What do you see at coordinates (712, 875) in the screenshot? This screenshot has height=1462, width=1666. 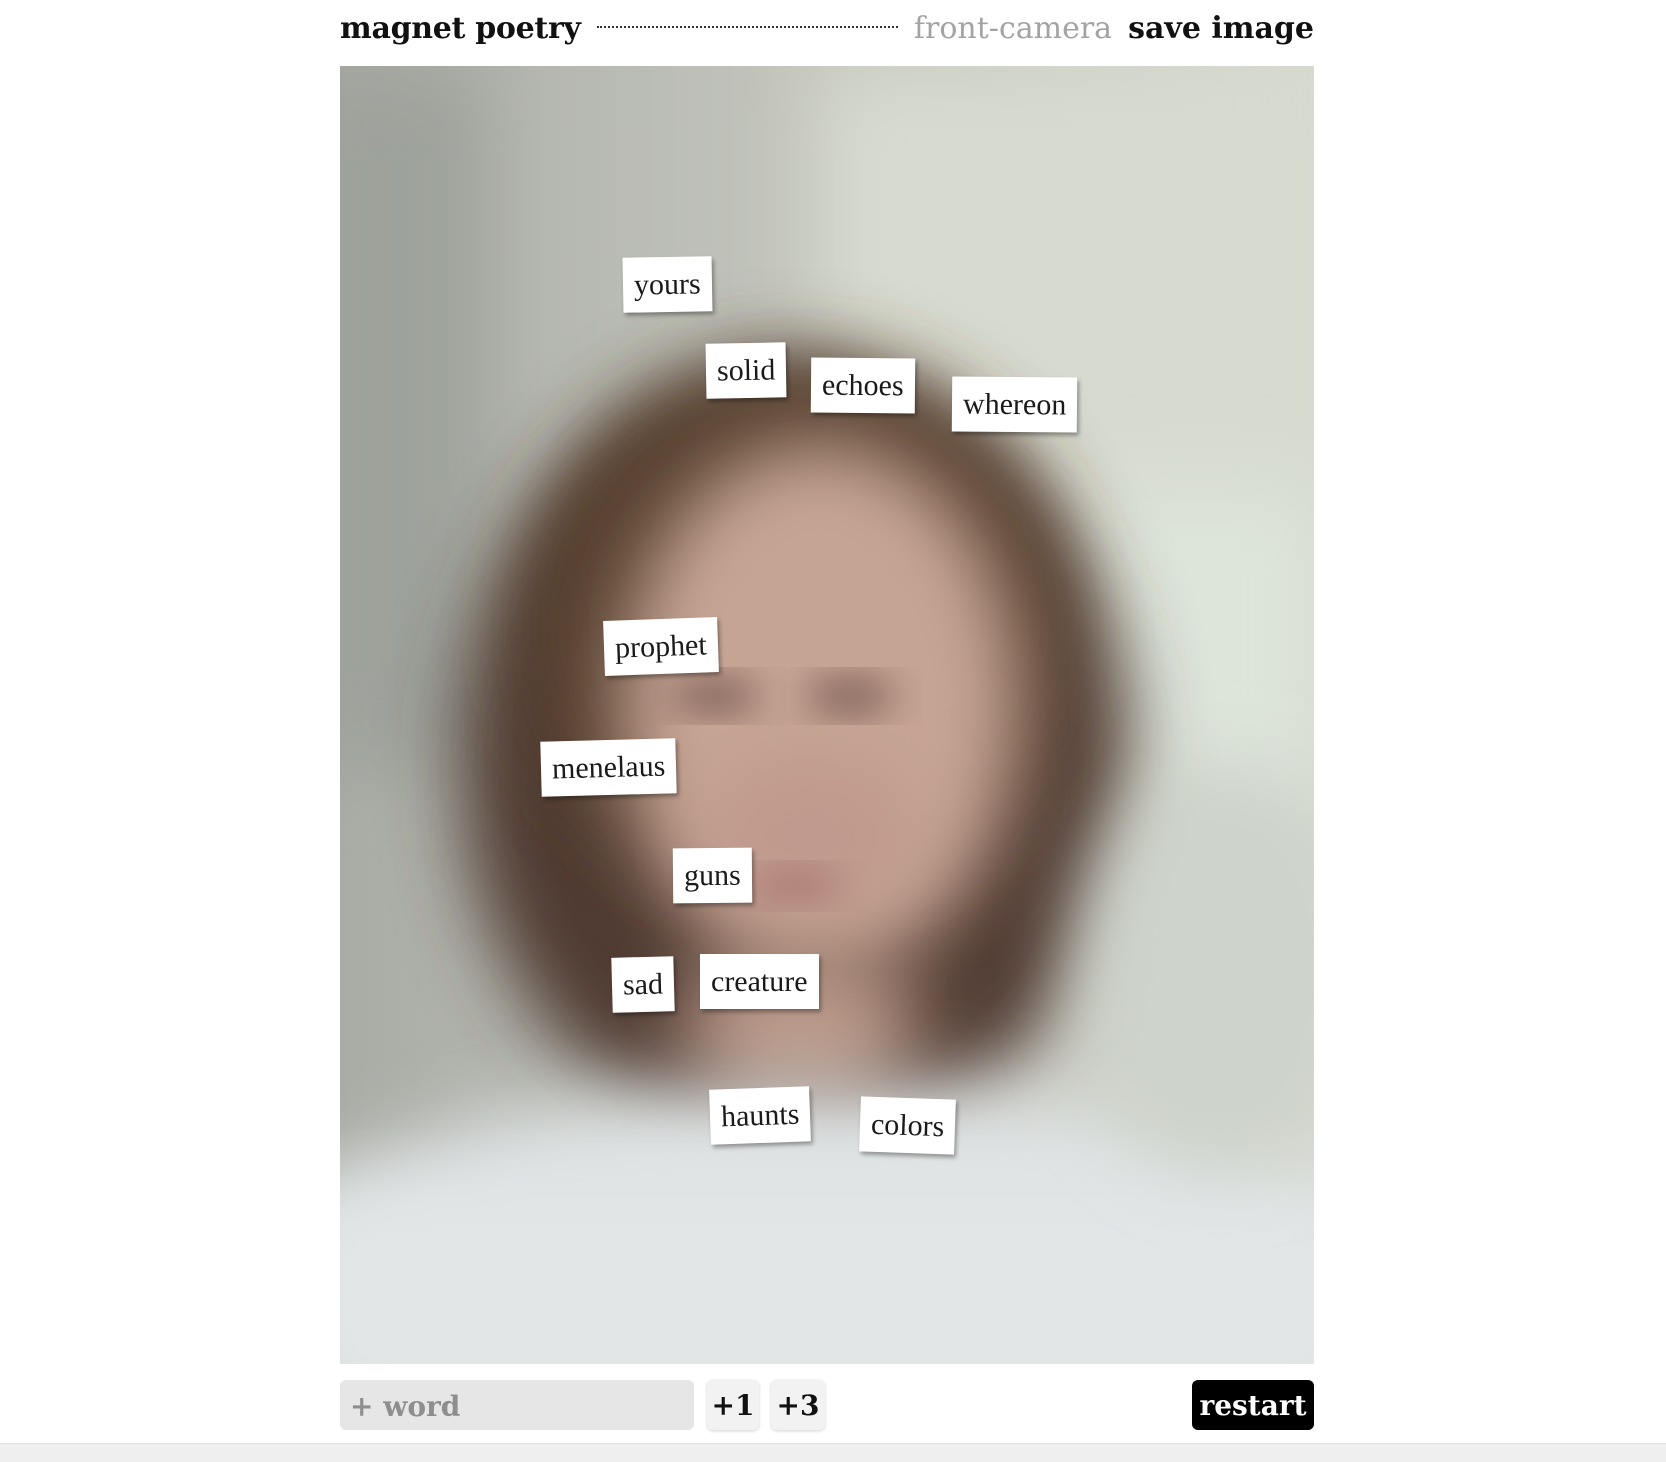 I see `word-tile: guns` at bounding box center [712, 875].